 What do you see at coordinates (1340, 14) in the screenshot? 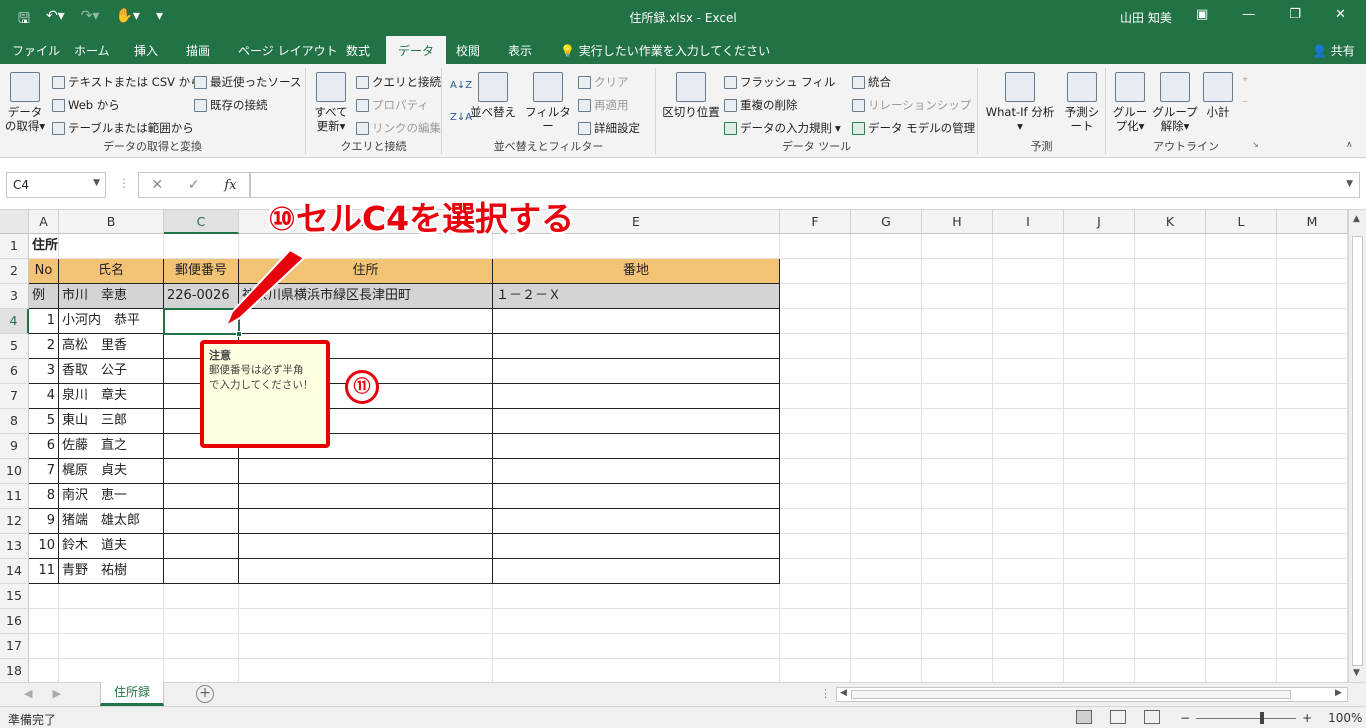
I see `close-icon: ✕` at bounding box center [1340, 14].